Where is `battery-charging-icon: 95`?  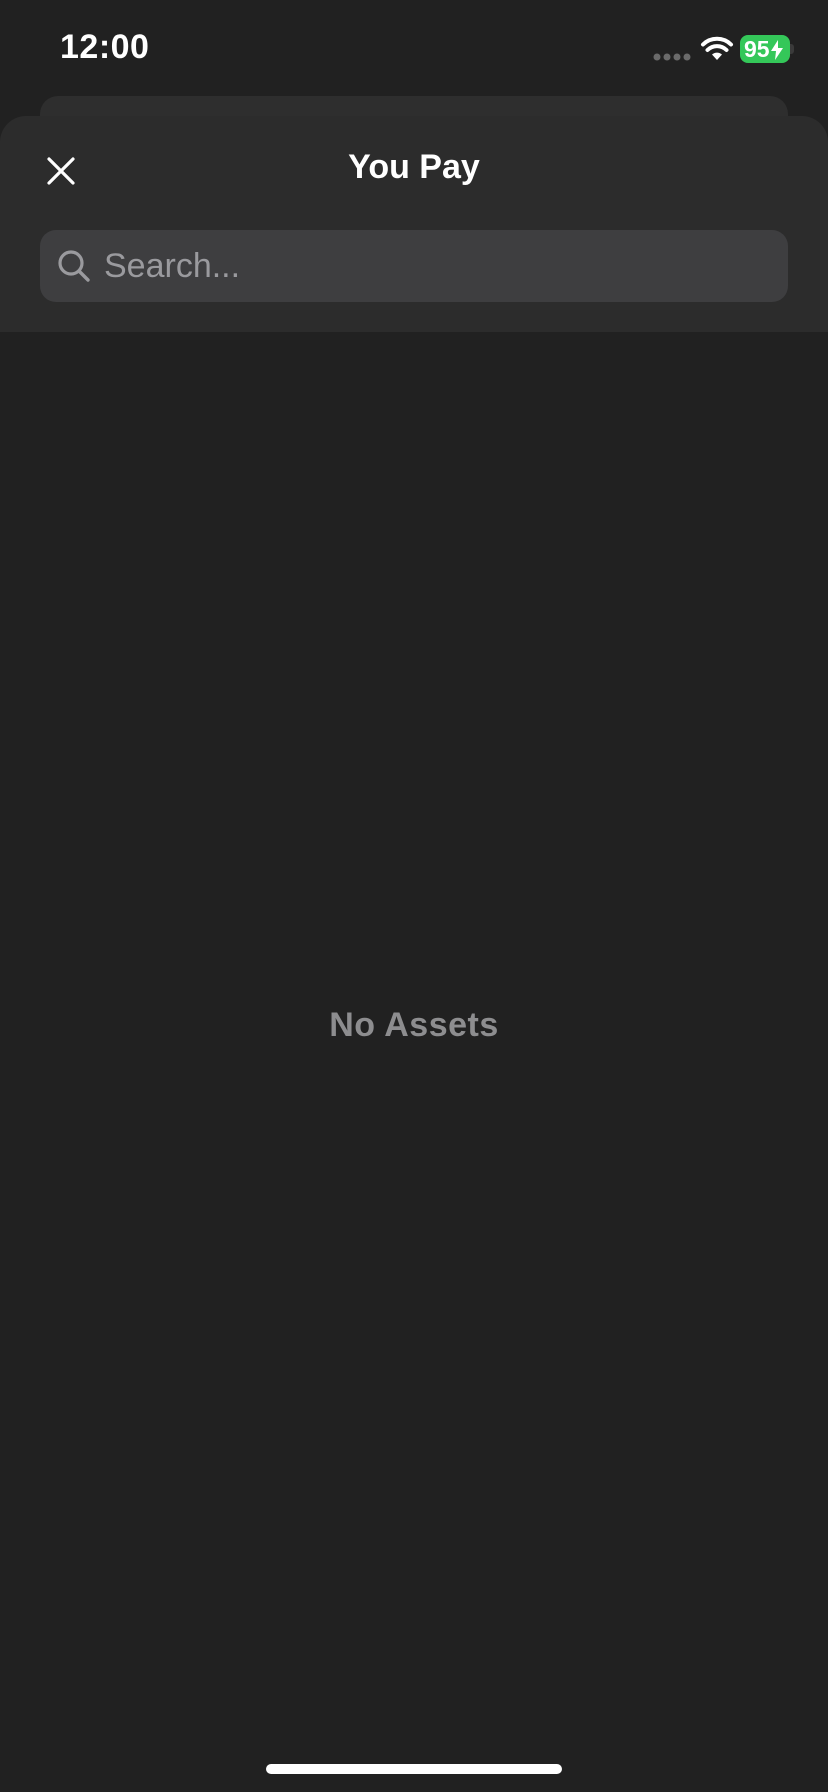 battery-charging-icon: 95 is located at coordinates (765, 49).